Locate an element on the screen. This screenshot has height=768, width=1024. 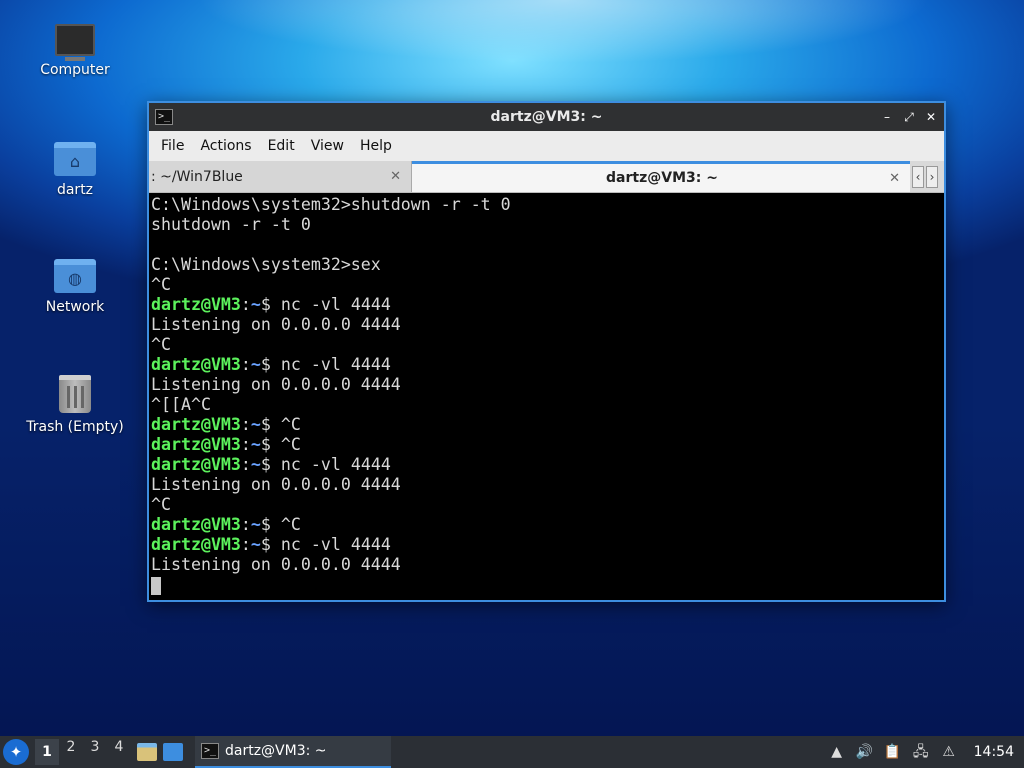
volume-icon: 🔊 is located at coordinates (865, 752).